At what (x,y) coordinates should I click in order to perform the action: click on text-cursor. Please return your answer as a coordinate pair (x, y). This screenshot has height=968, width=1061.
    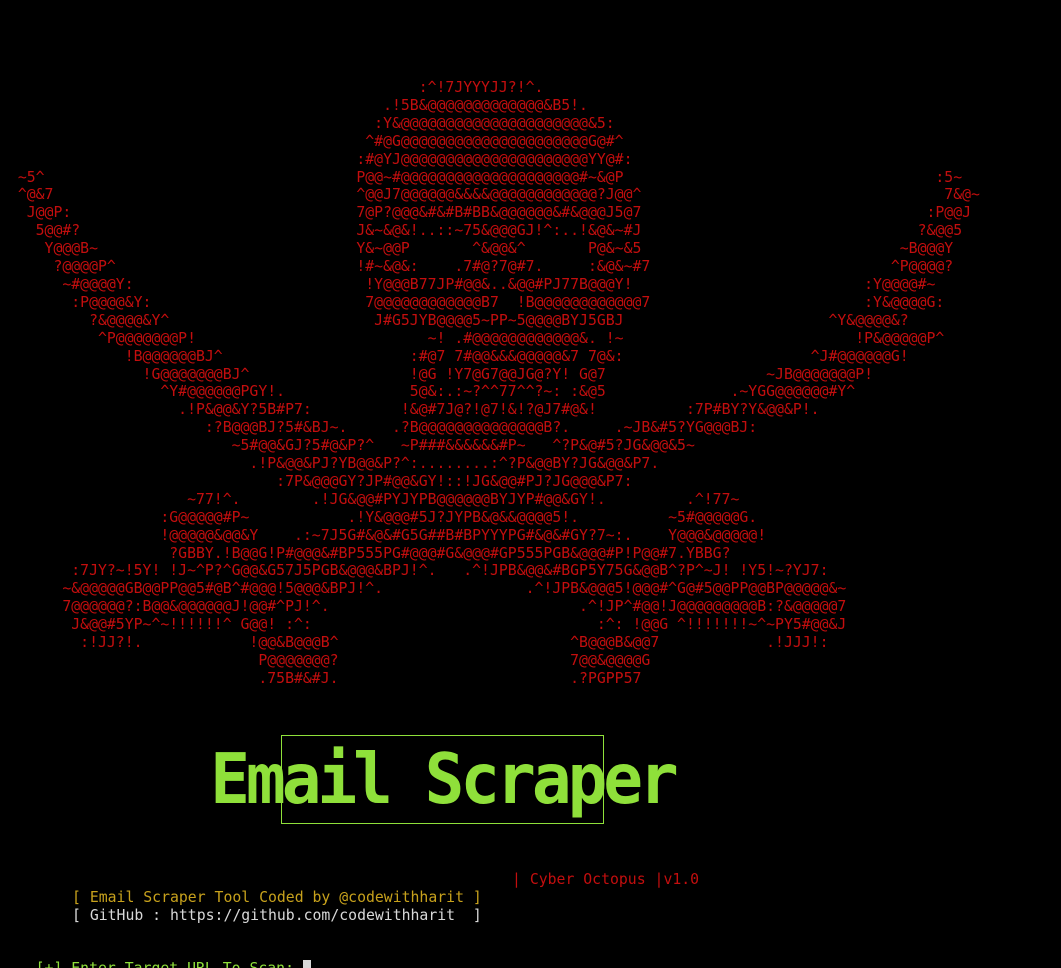
    Looking at the image, I should click on (306, 963).